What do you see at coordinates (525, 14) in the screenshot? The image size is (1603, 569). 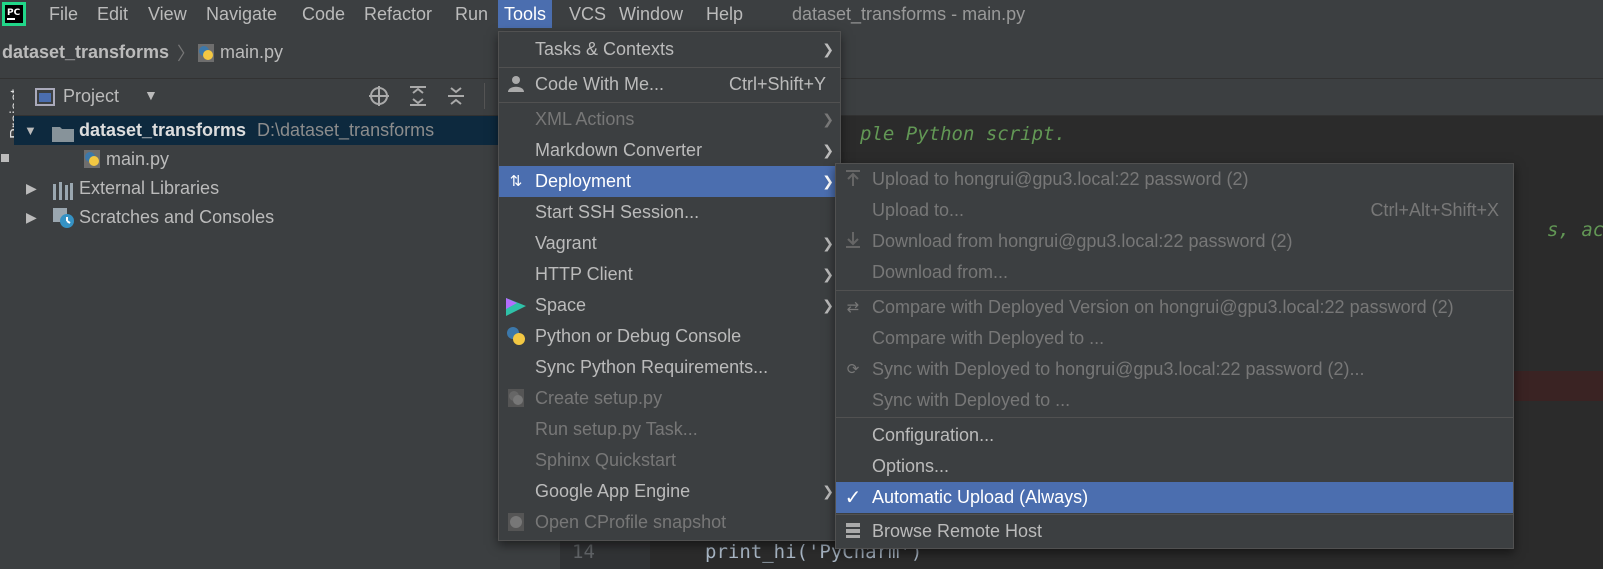 I see `menu-tools: Tools` at bounding box center [525, 14].